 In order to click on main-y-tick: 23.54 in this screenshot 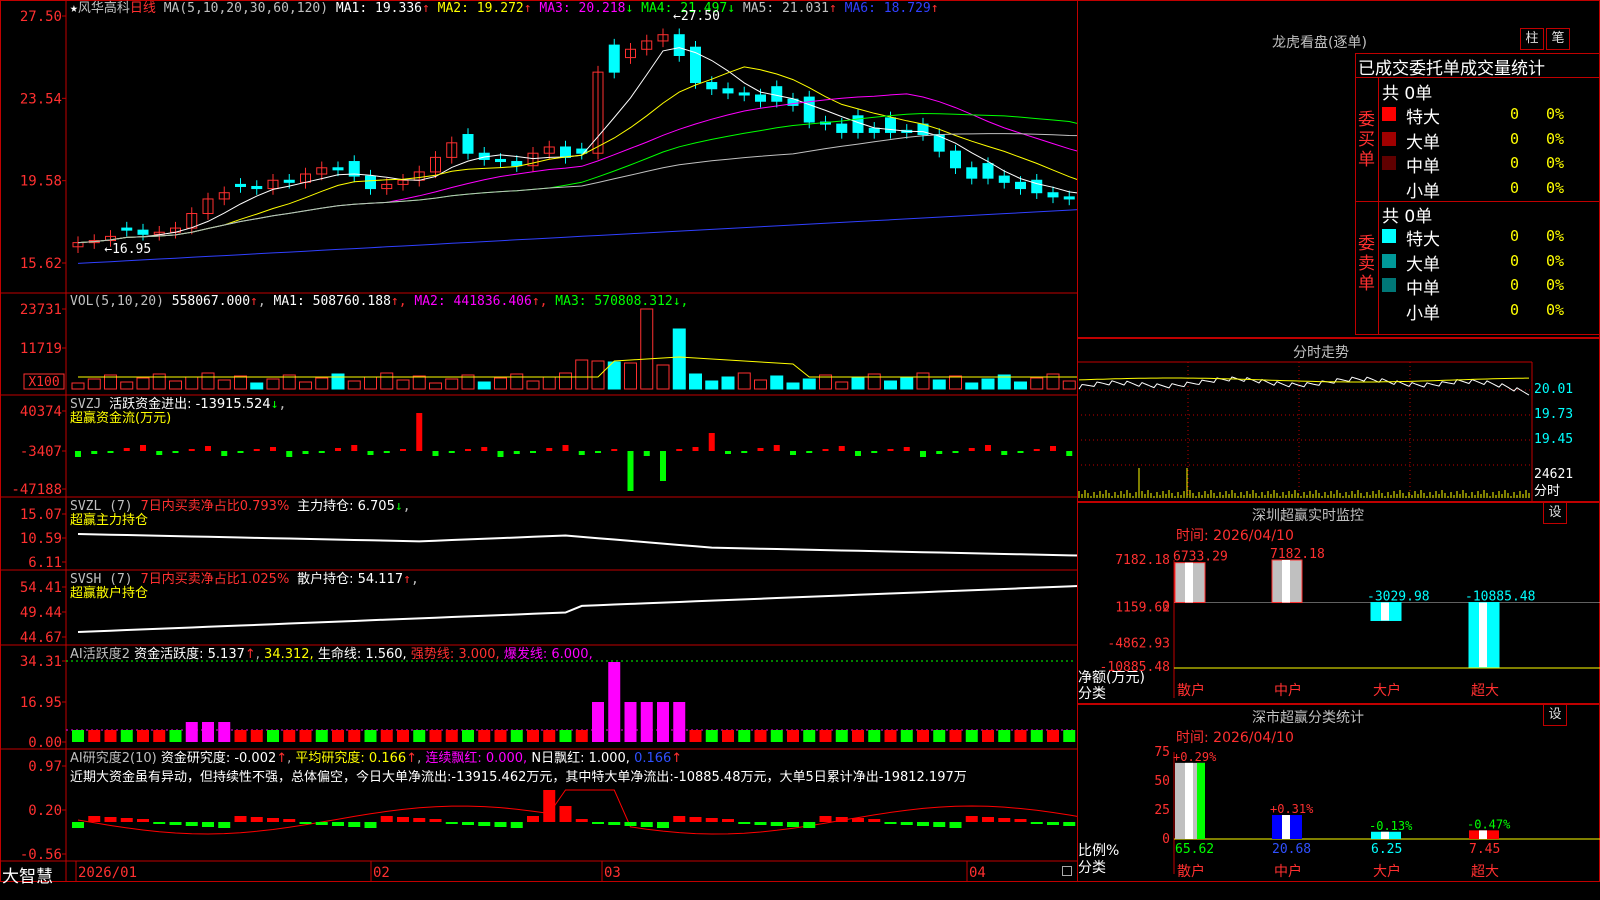, I will do `click(41, 99)`.